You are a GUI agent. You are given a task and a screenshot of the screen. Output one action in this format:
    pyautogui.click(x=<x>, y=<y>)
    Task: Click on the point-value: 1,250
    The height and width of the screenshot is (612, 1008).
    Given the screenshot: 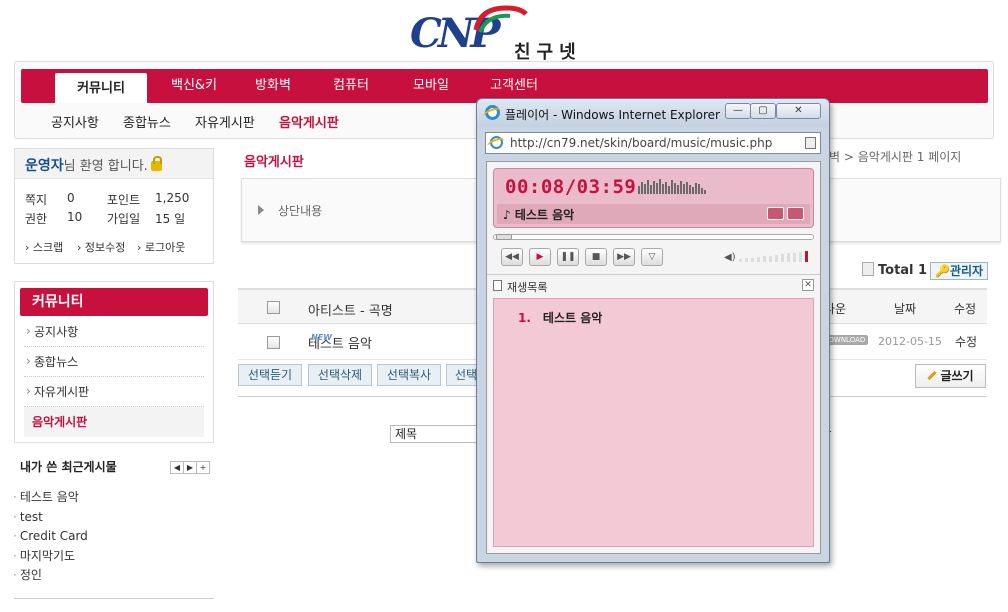 What is the action you would take?
    pyautogui.click(x=172, y=198)
    